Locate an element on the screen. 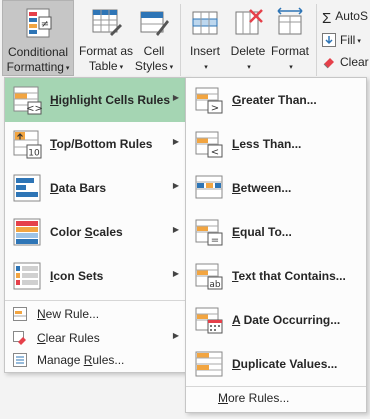  format-label: Format is located at coordinates (289, 51).